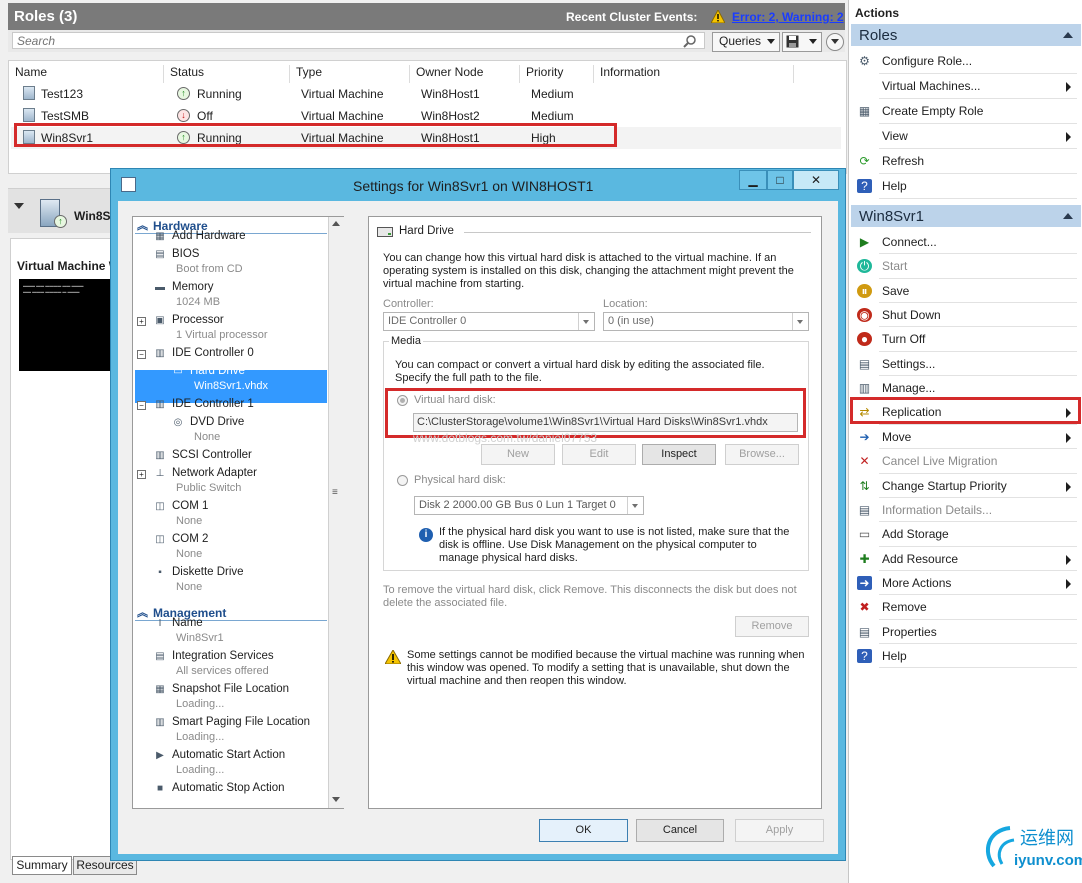  Describe the element at coordinates (965, 315) in the screenshot. I see `action-item: ◉ Shut Down` at that location.